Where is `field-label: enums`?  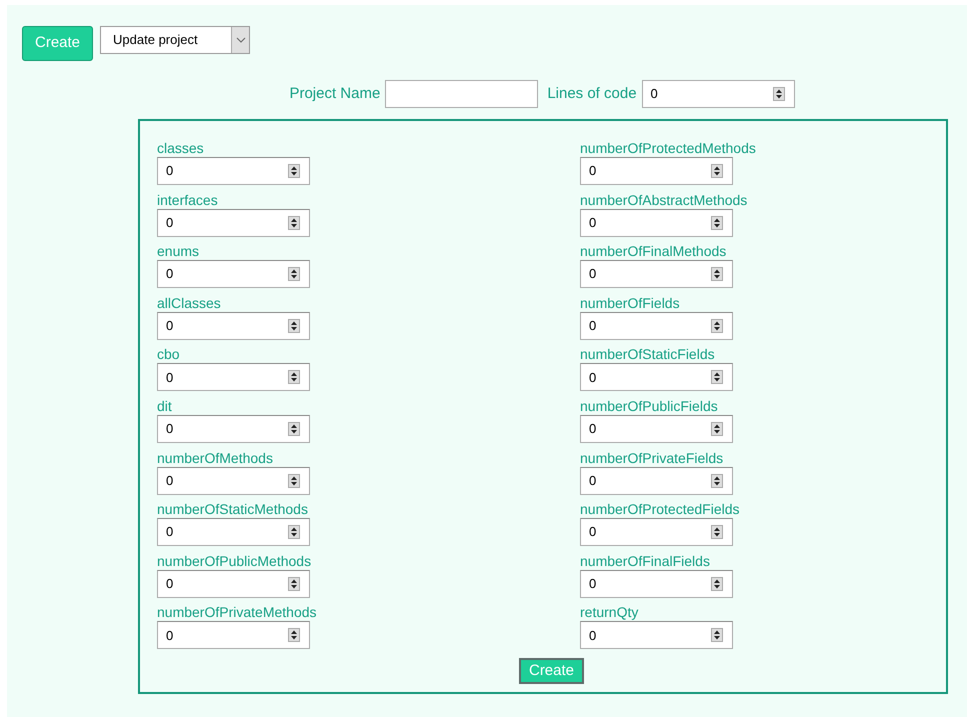
field-label: enums is located at coordinates (178, 251).